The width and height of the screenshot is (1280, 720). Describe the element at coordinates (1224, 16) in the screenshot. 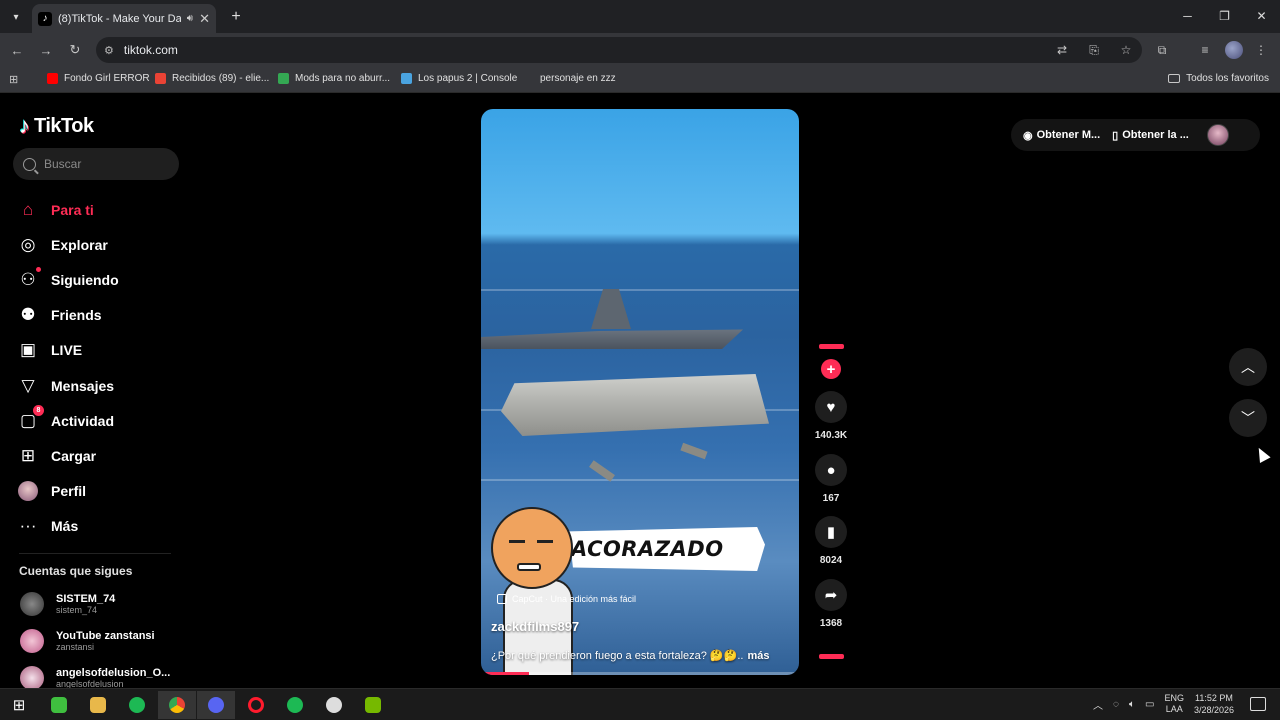

I see `restore-button: ❐` at that location.